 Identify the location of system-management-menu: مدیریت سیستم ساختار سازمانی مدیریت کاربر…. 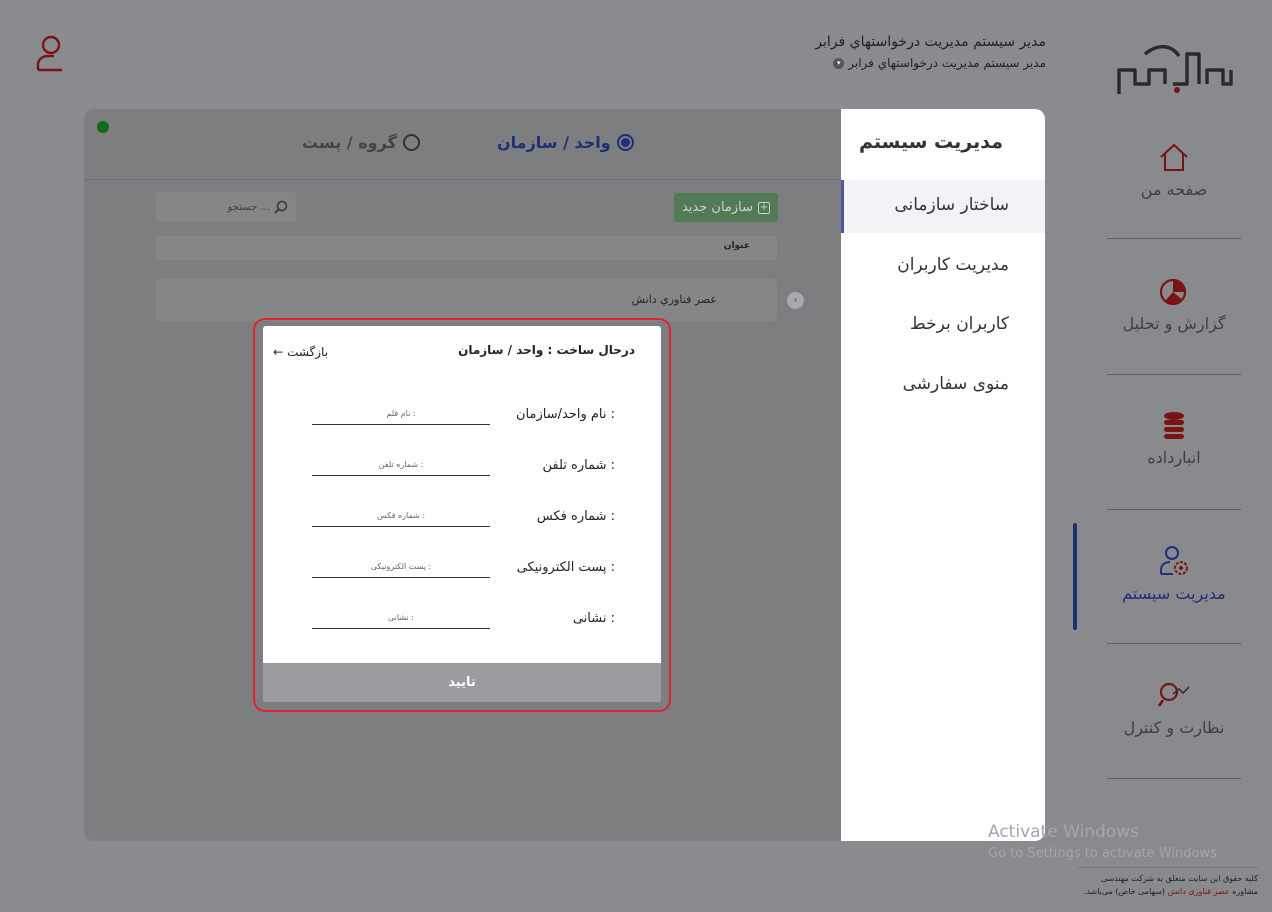
(943, 475).